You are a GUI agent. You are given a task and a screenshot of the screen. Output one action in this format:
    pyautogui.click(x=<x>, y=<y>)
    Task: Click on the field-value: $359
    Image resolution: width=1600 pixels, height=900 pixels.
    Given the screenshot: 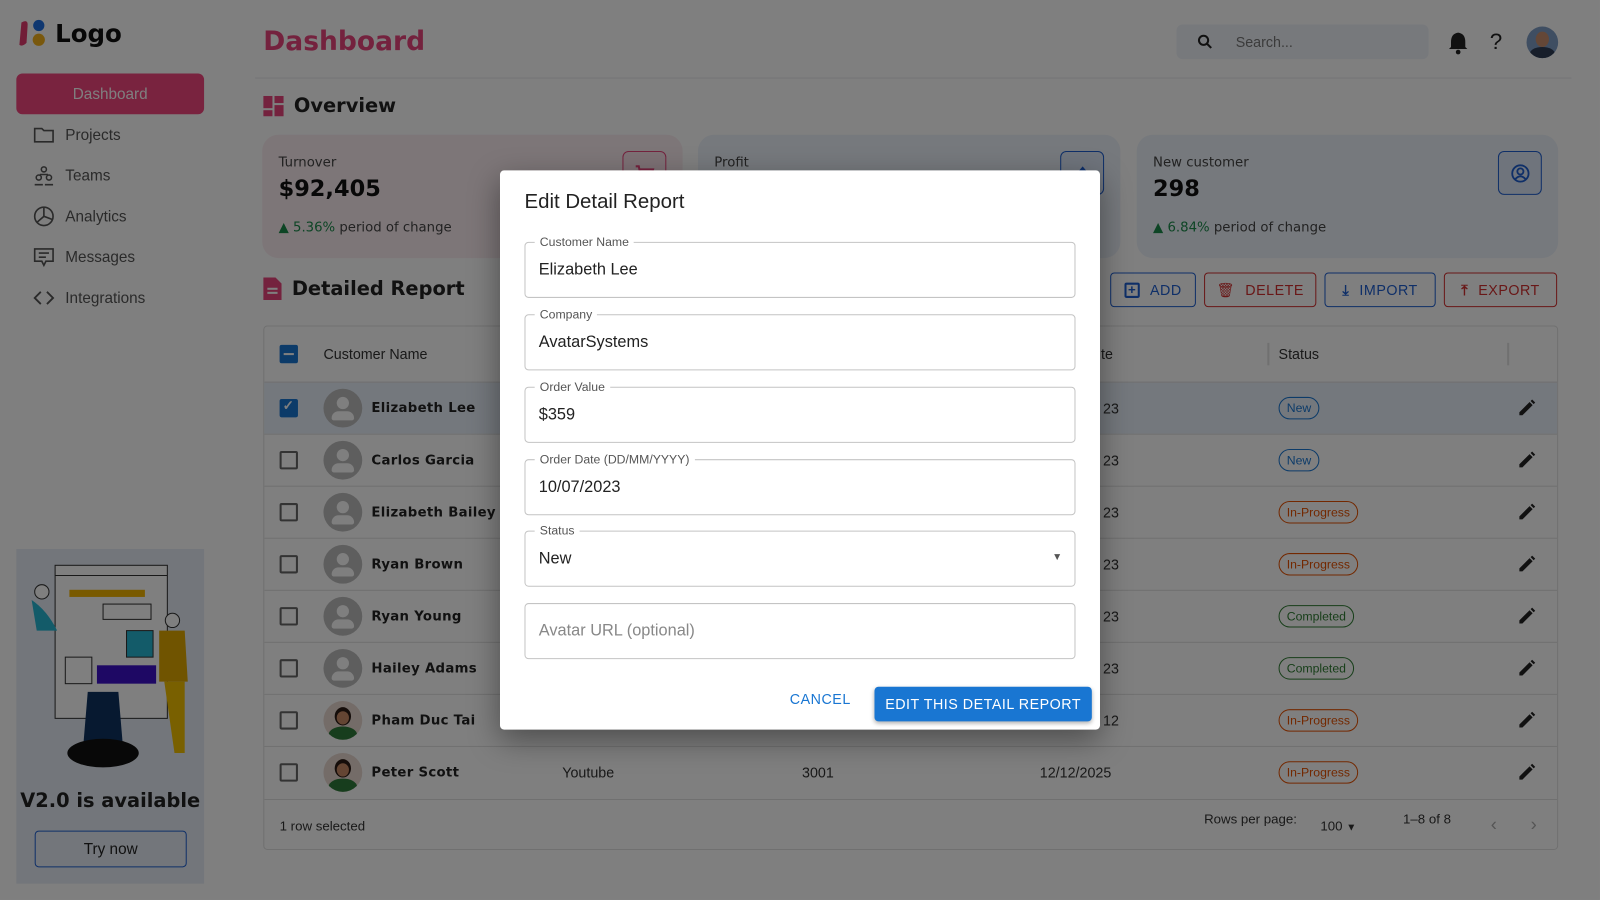 What is the action you would take?
    pyautogui.click(x=557, y=414)
    